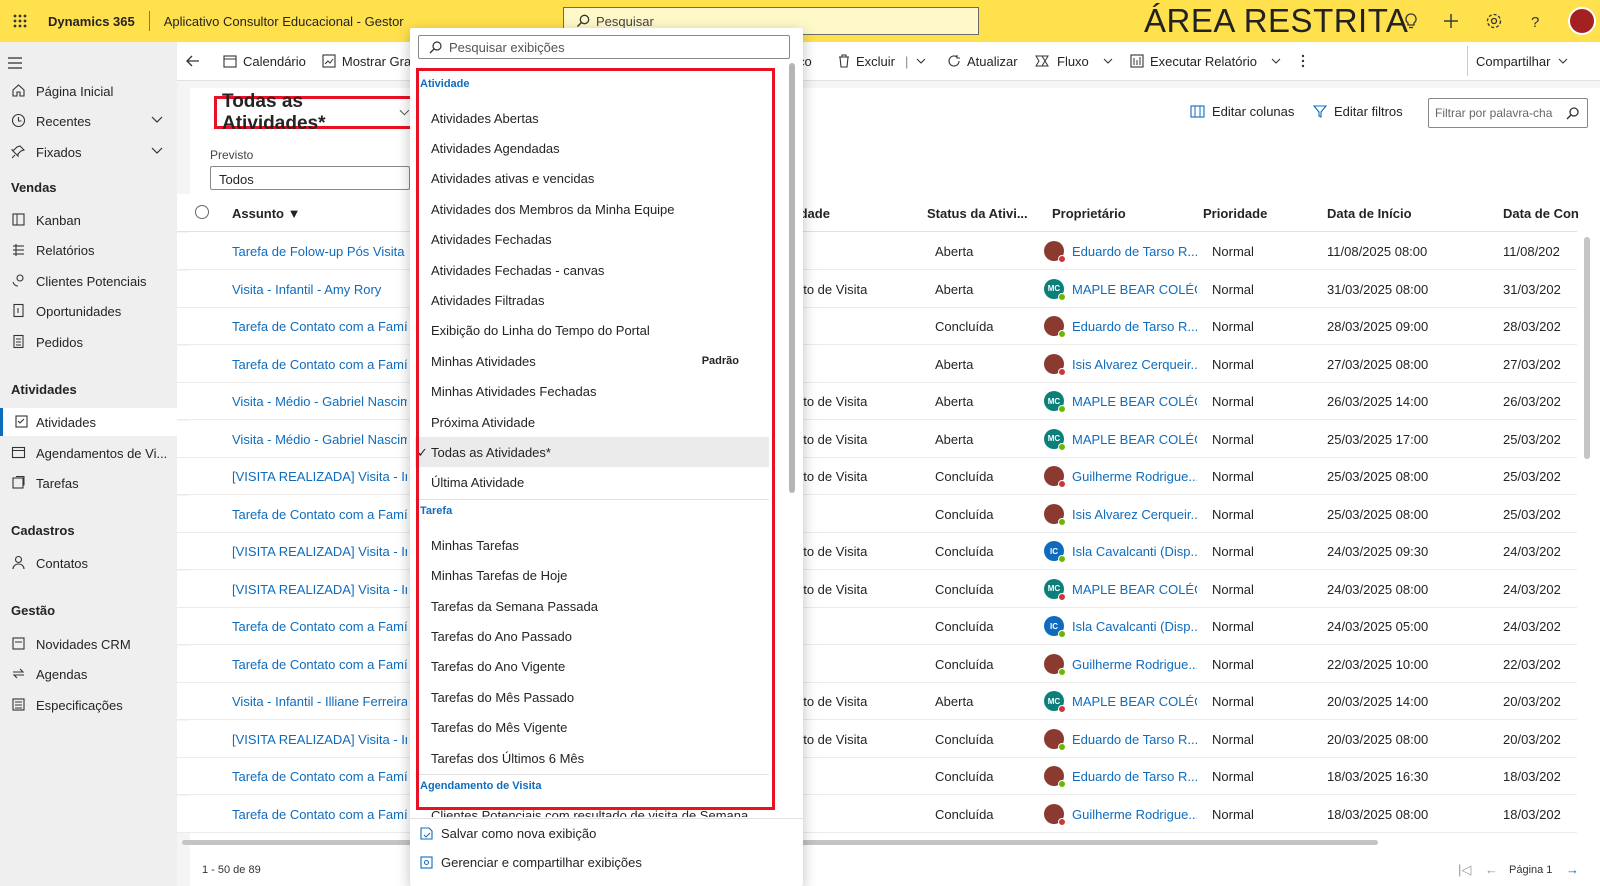 The height and width of the screenshot is (886, 1600). I want to click on previous-page-icon: ←, so click(1491, 869).